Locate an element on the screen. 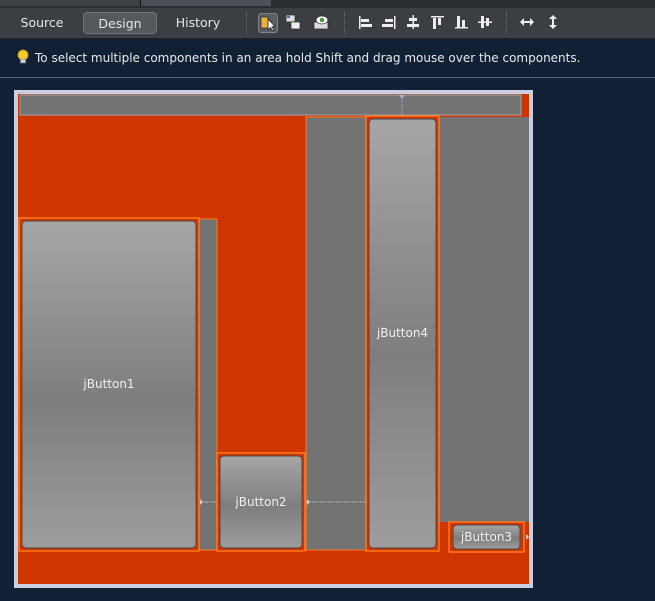 This screenshot has width=655, height=601. jbutton2-label: jButton2 is located at coordinates (261, 502).